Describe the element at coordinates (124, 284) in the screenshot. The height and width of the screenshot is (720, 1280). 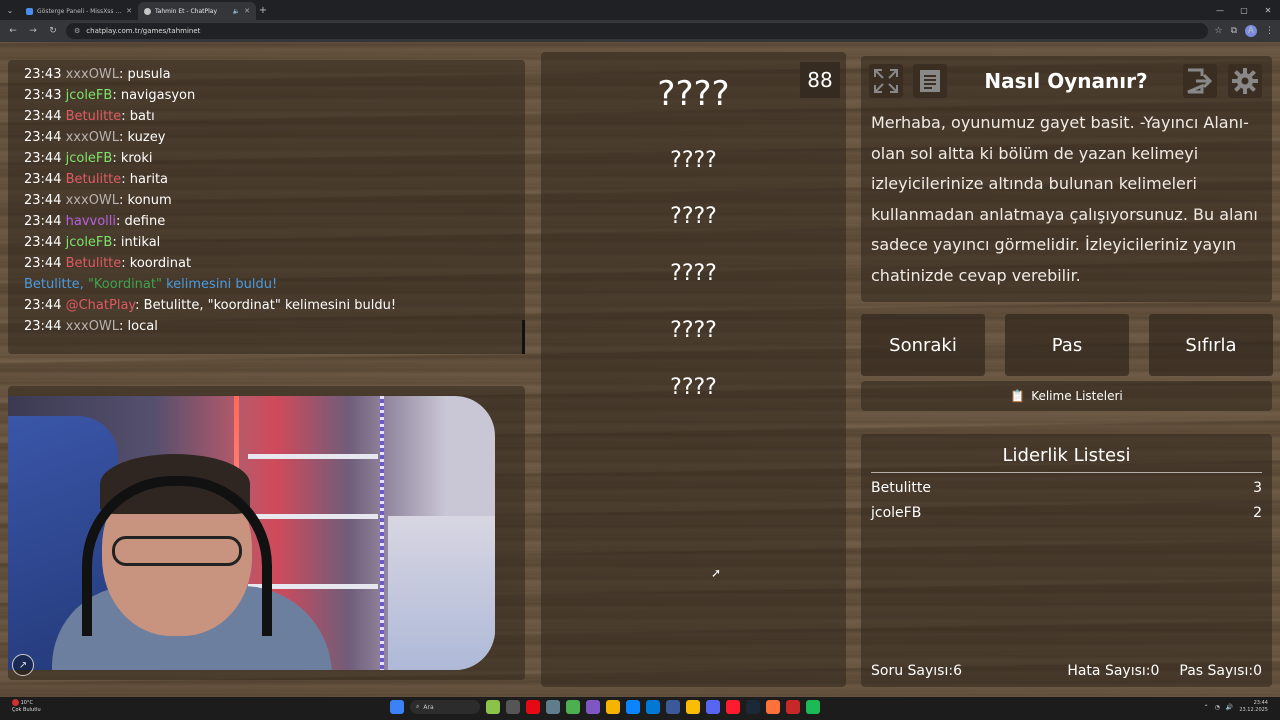
I see `notice-text: "Koordinat"` at that location.